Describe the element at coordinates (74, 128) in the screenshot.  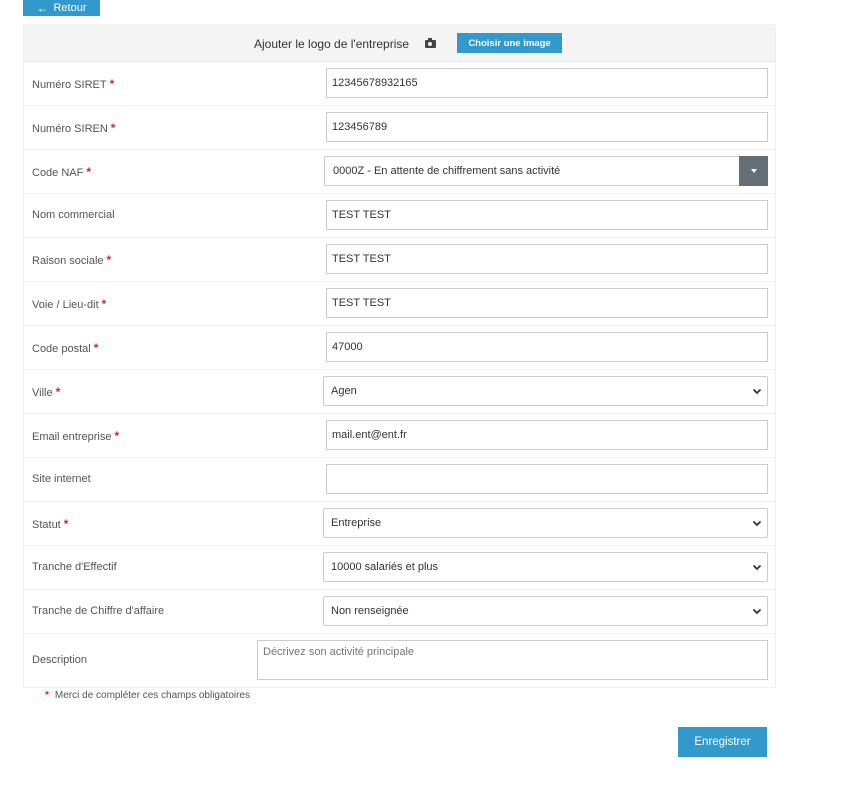
I see `siren-label: Numéro SIREN *` at that location.